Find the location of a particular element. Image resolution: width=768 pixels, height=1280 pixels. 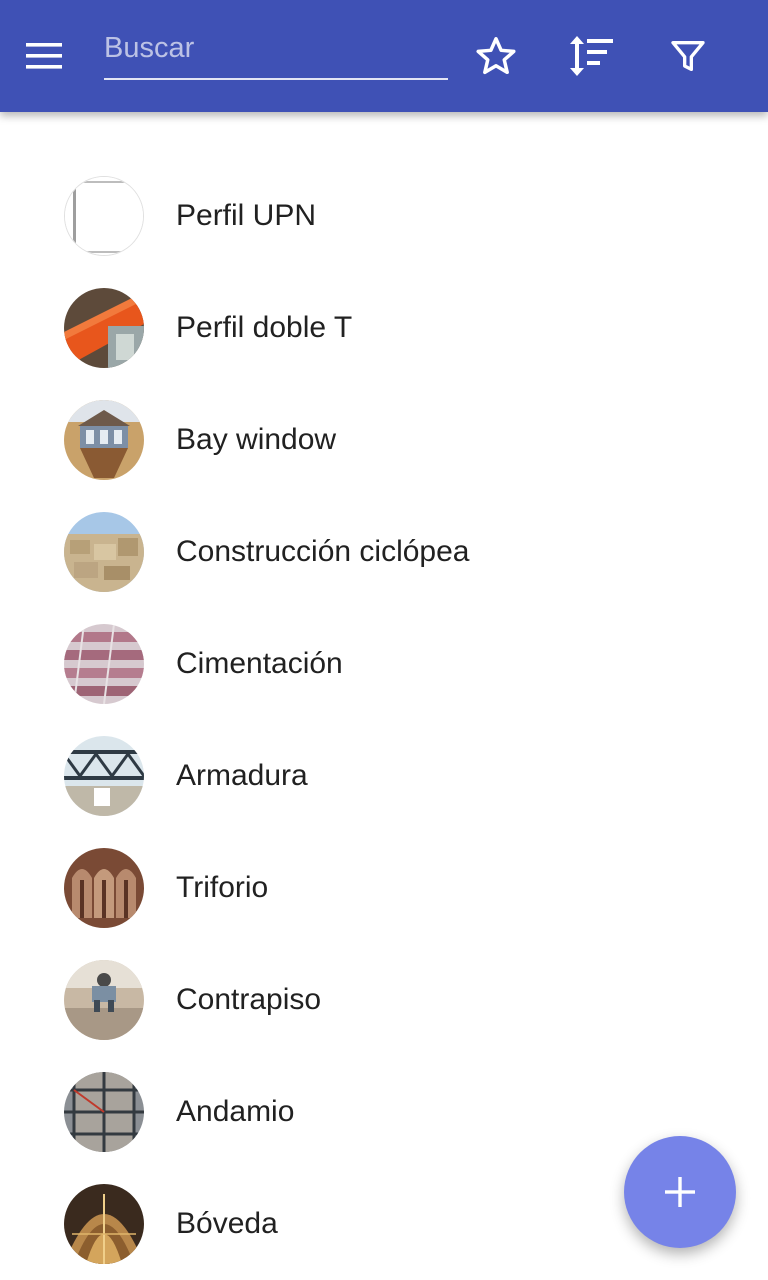

thumbnail-cimentacion is located at coordinates (104, 664).